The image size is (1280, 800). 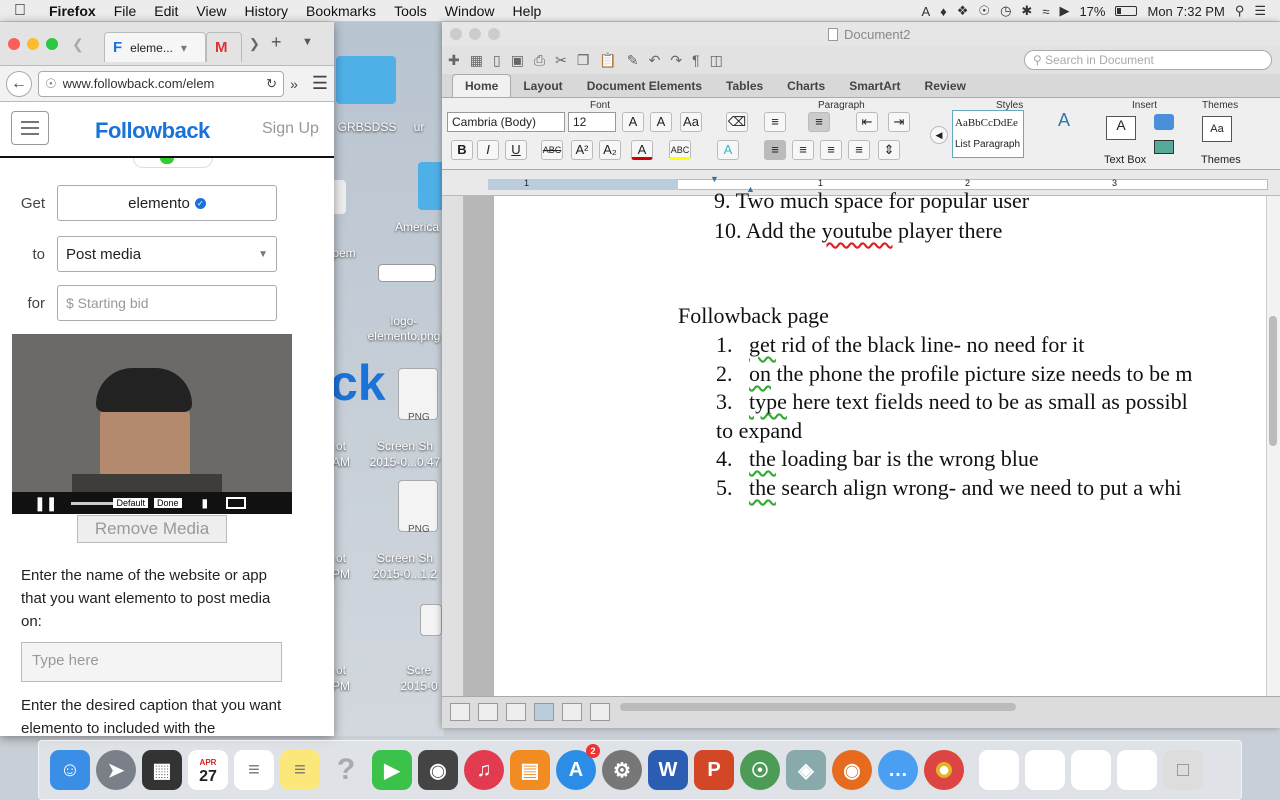 What do you see at coordinates (984, 11) in the screenshot?
I see `sync-icon: ☉` at bounding box center [984, 11].